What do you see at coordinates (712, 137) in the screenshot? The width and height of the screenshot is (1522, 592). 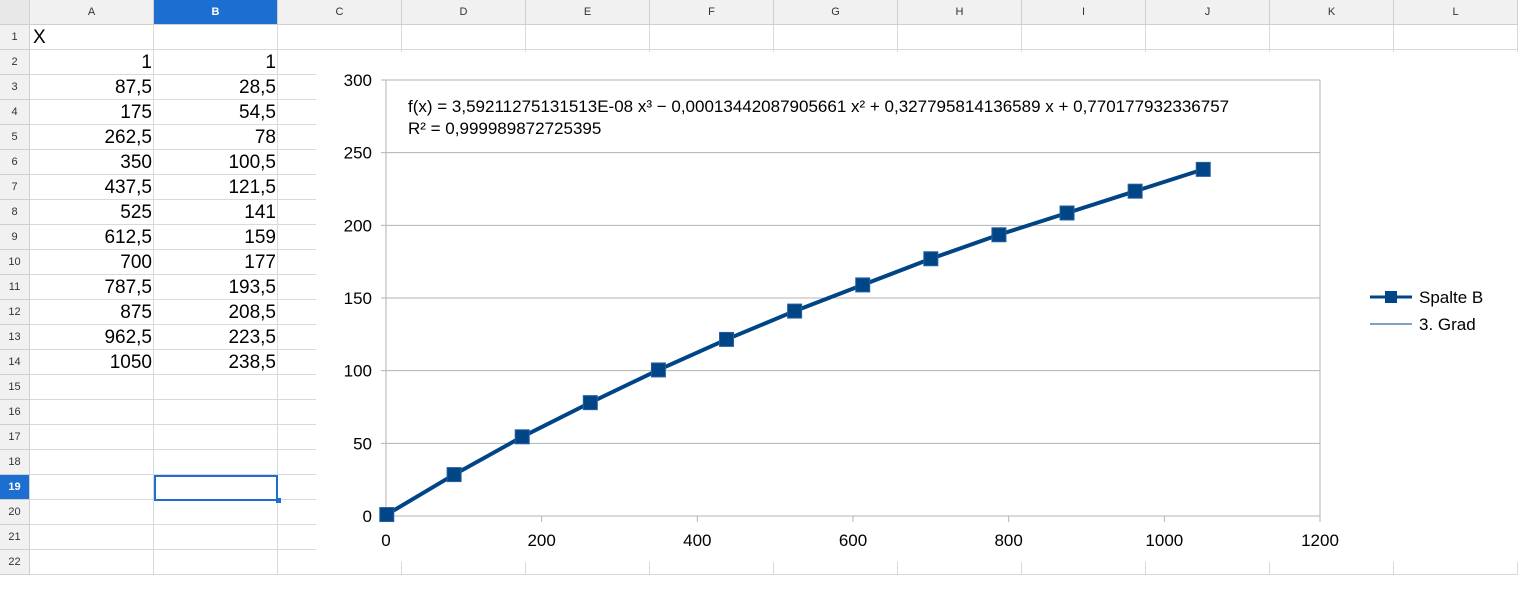 I see `cell-f5` at bounding box center [712, 137].